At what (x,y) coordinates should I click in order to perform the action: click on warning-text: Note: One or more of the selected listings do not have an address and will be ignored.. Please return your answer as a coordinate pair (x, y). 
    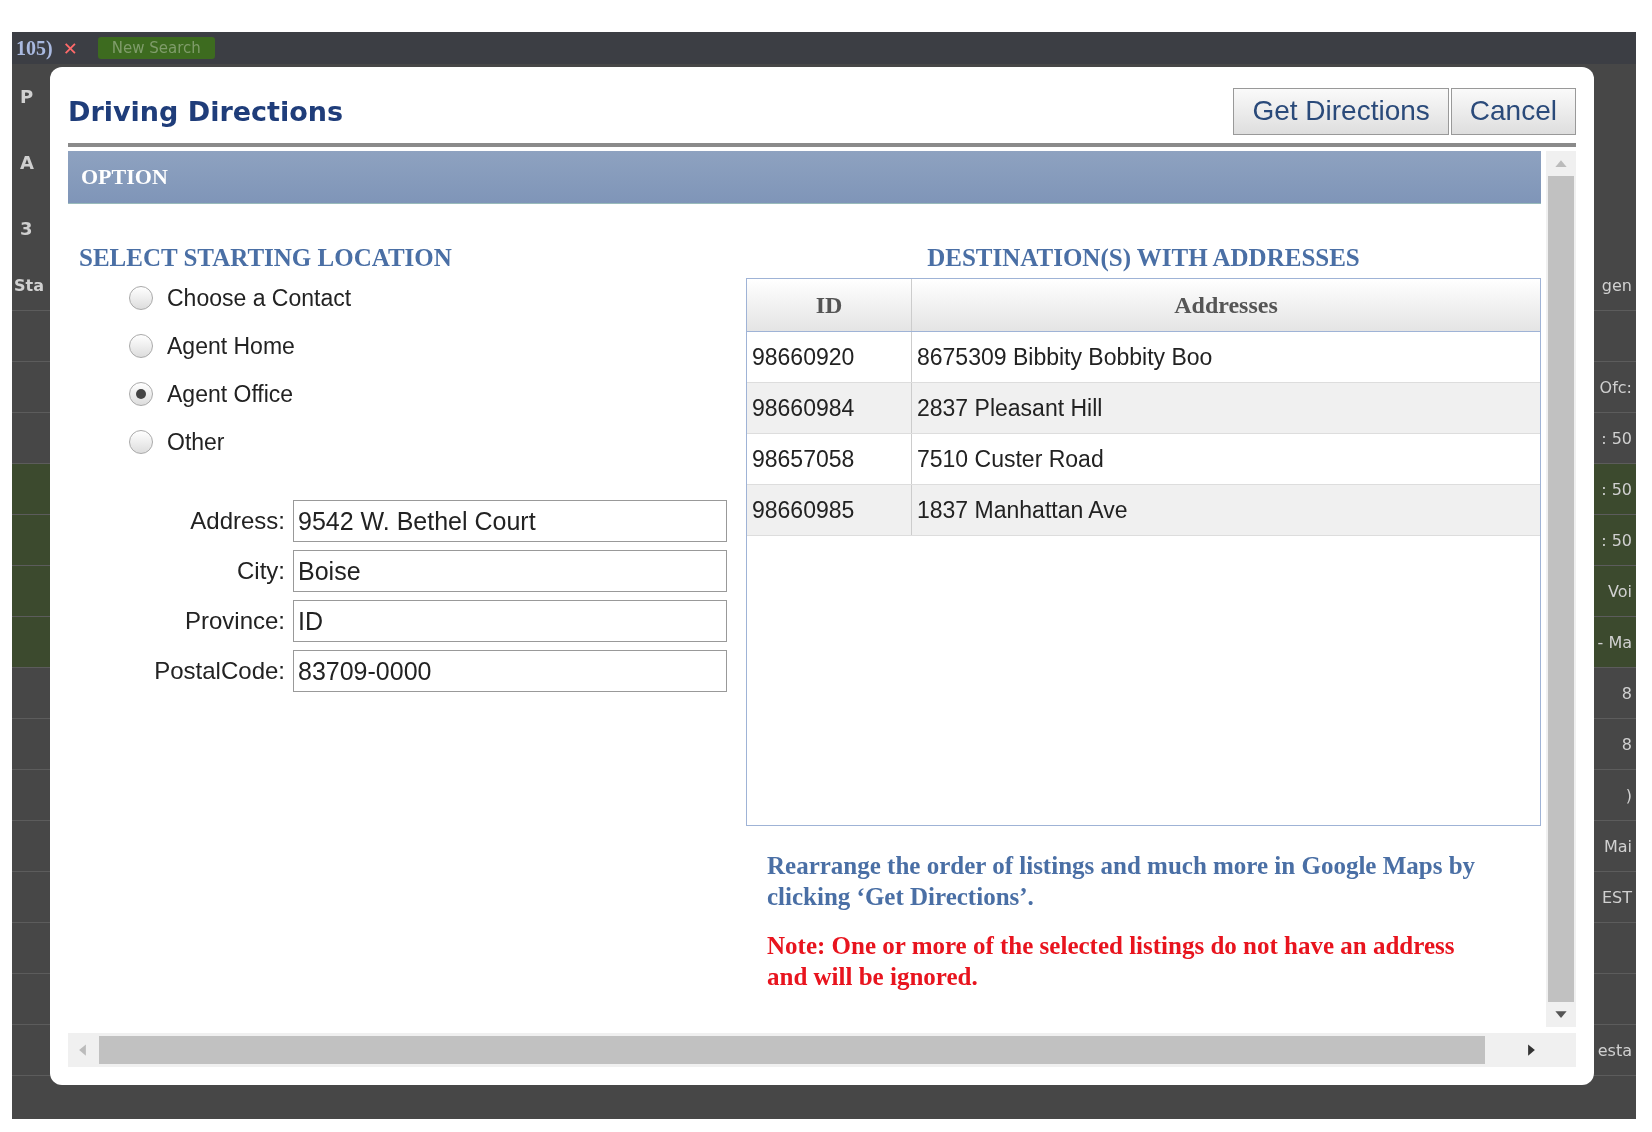
    Looking at the image, I should click on (1111, 961).